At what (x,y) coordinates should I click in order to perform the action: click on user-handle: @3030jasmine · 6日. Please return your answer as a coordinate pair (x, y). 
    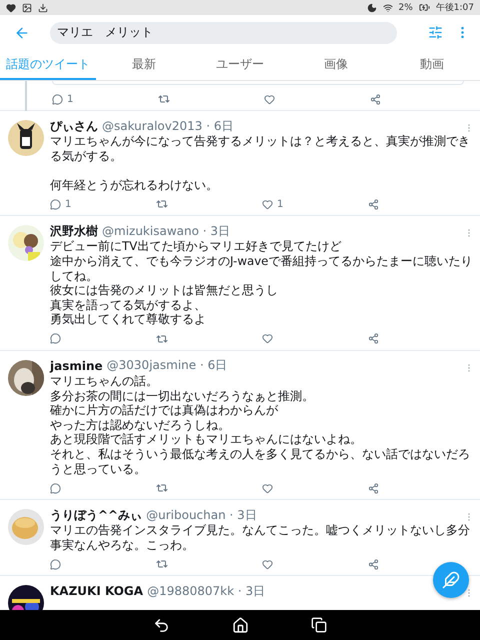
    Looking at the image, I should click on (167, 365).